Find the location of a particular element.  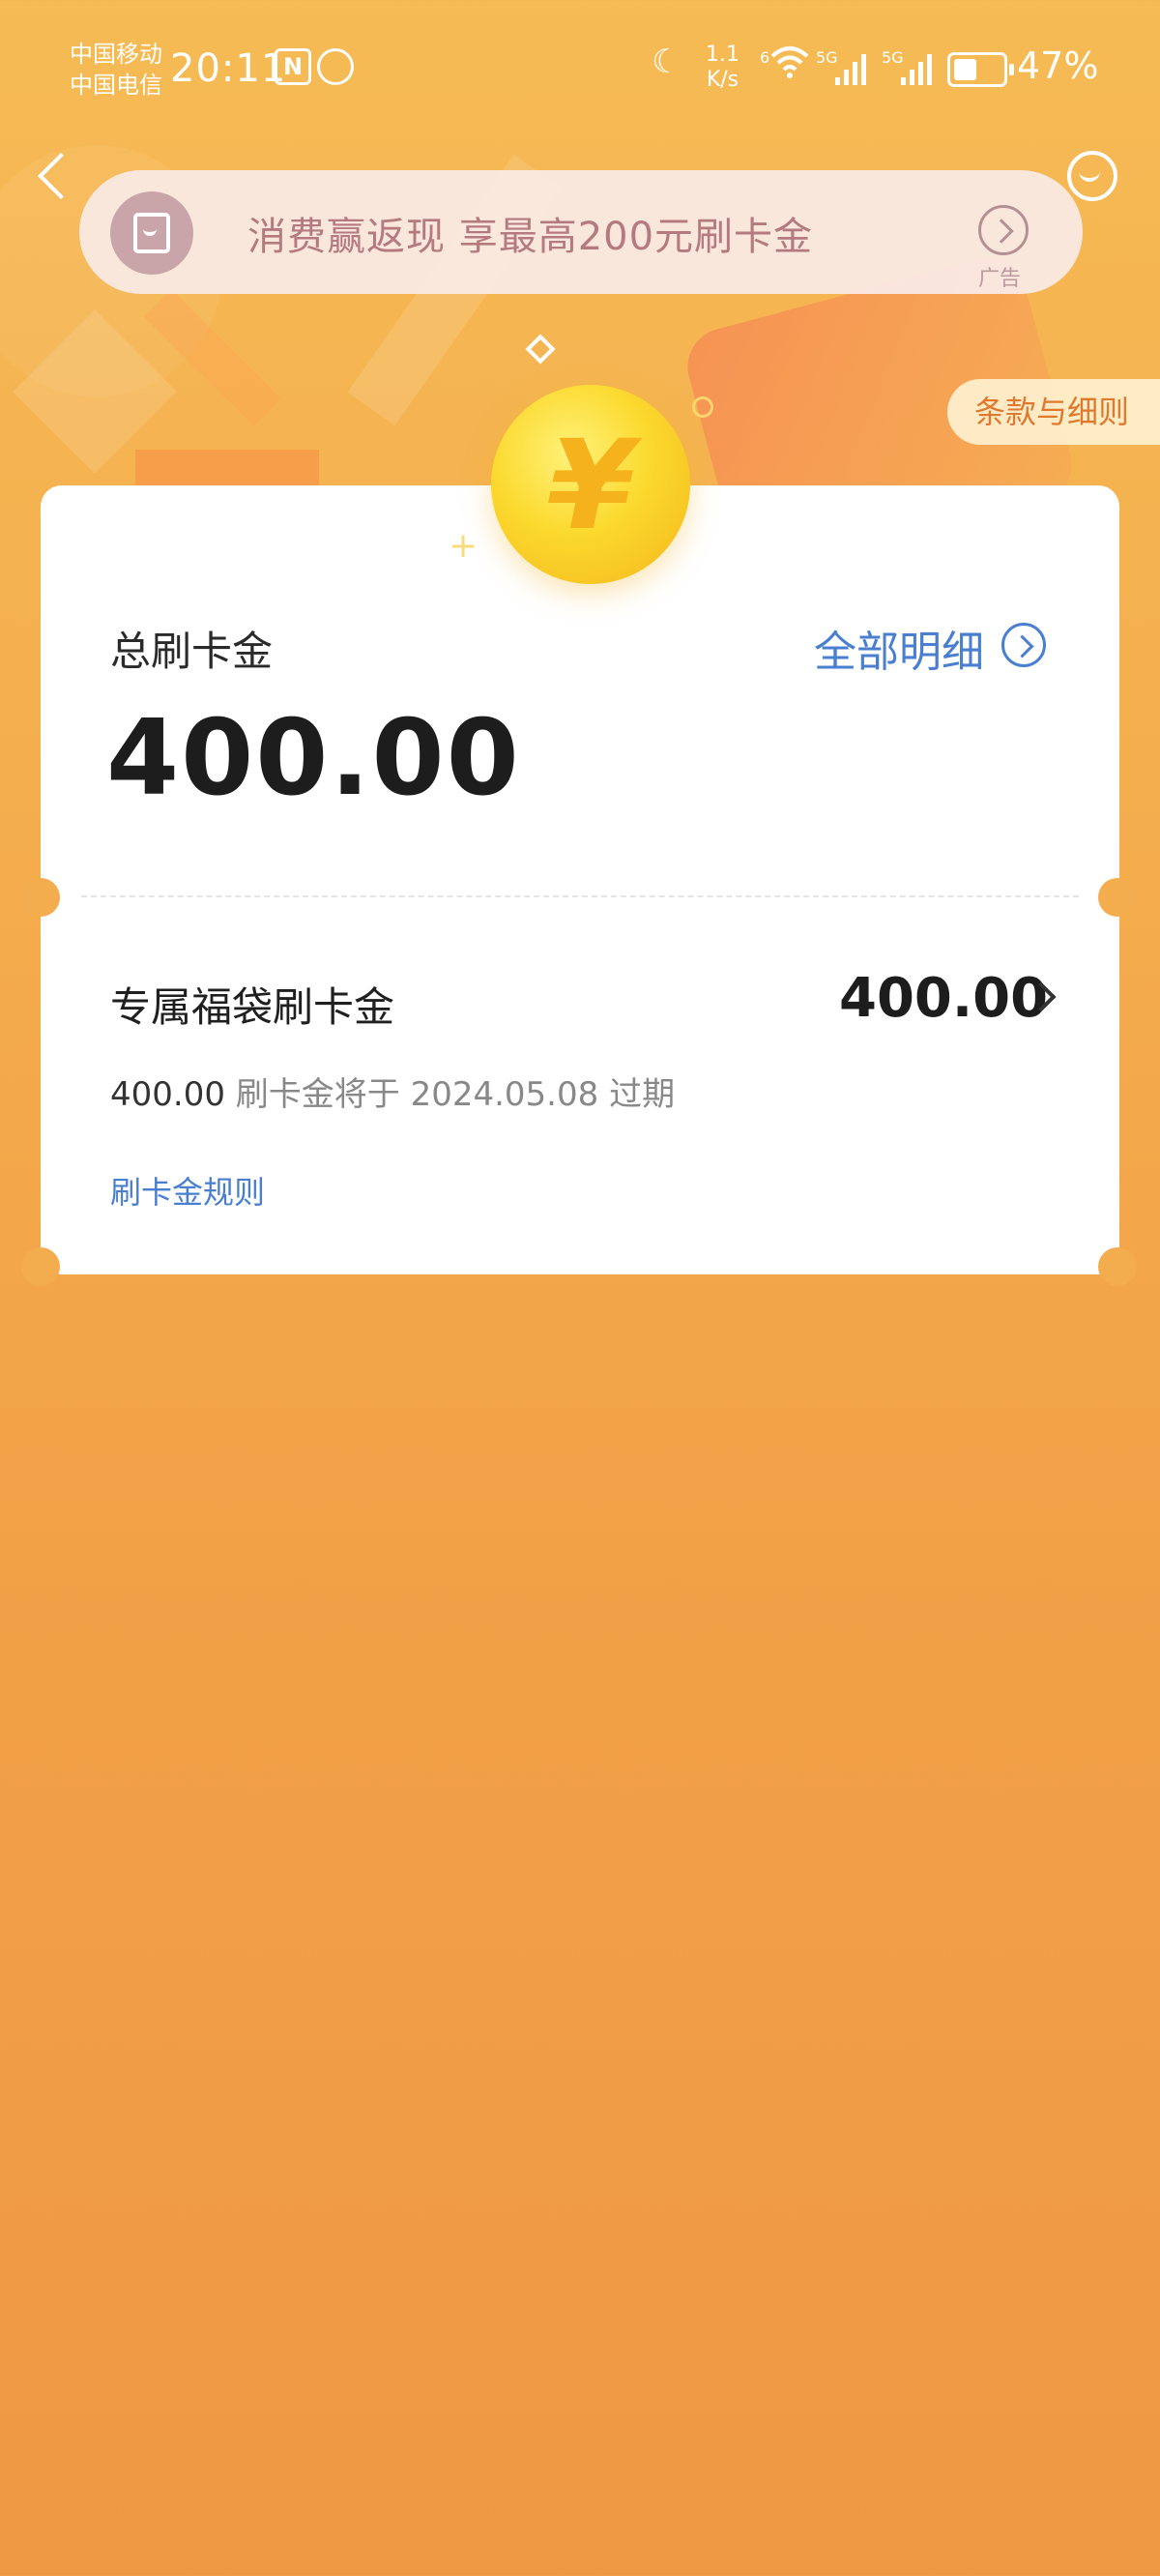

ad-text: 消费赢返现 享最高200元刷卡金 is located at coordinates (531, 237).